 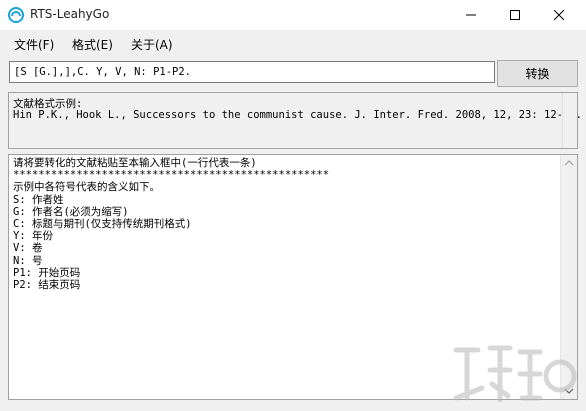 What do you see at coordinates (102, 224) in the screenshot?
I see `legend-item-c: C: 标题与期刊(仅支持传统期刊格式)` at bounding box center [102, 224].